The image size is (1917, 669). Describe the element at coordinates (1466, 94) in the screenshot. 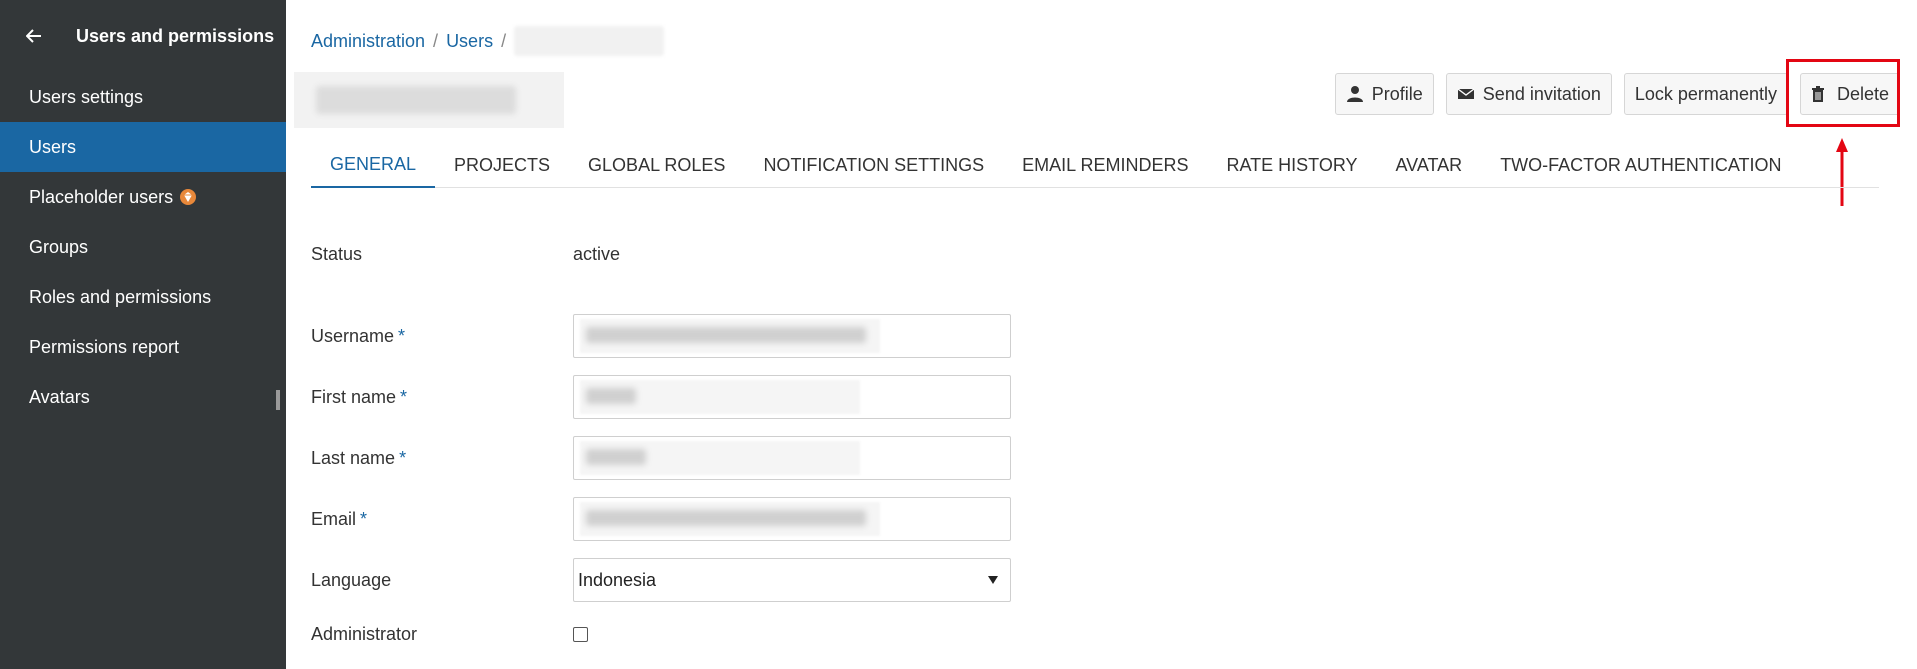

I see `envelope-icon` at that location.